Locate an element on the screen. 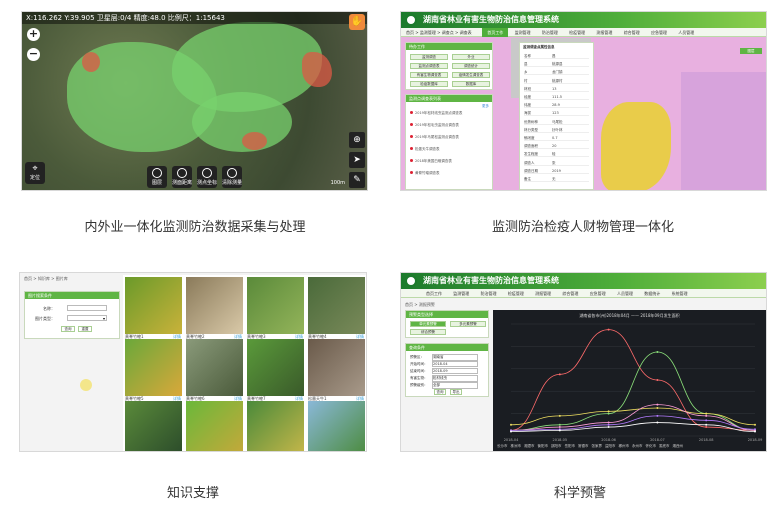 This screenshot has height=530, width=770. type-select: ▾ is located at coordinates (87, 318).